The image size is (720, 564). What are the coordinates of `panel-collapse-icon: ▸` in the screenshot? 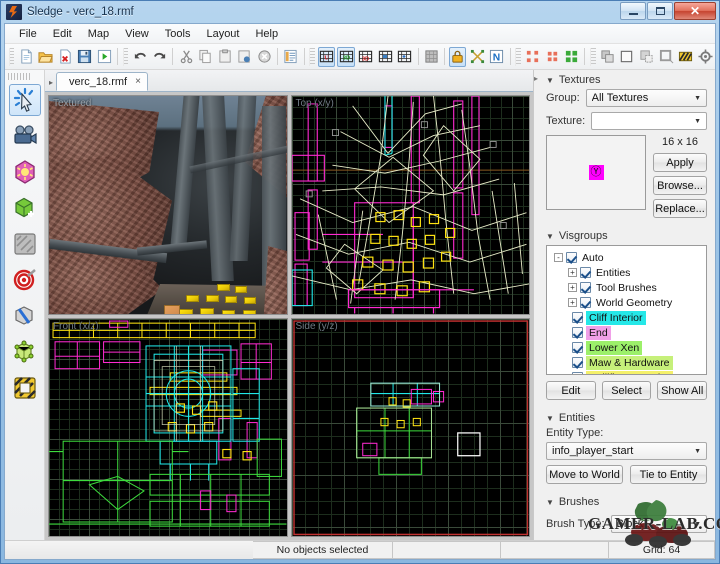 It's located at (536, 78).